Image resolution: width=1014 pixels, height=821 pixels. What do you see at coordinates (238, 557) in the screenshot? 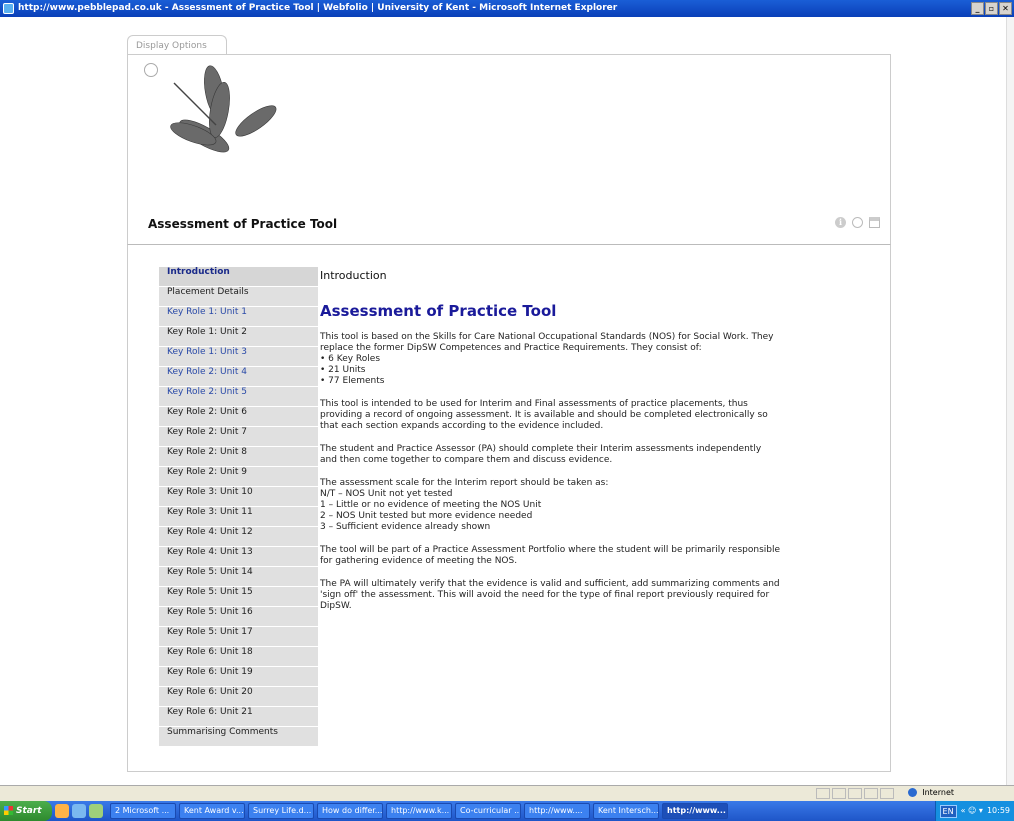
I see `nav-item: Key Role 4: Unit 13` at bounding box center [238, 557].